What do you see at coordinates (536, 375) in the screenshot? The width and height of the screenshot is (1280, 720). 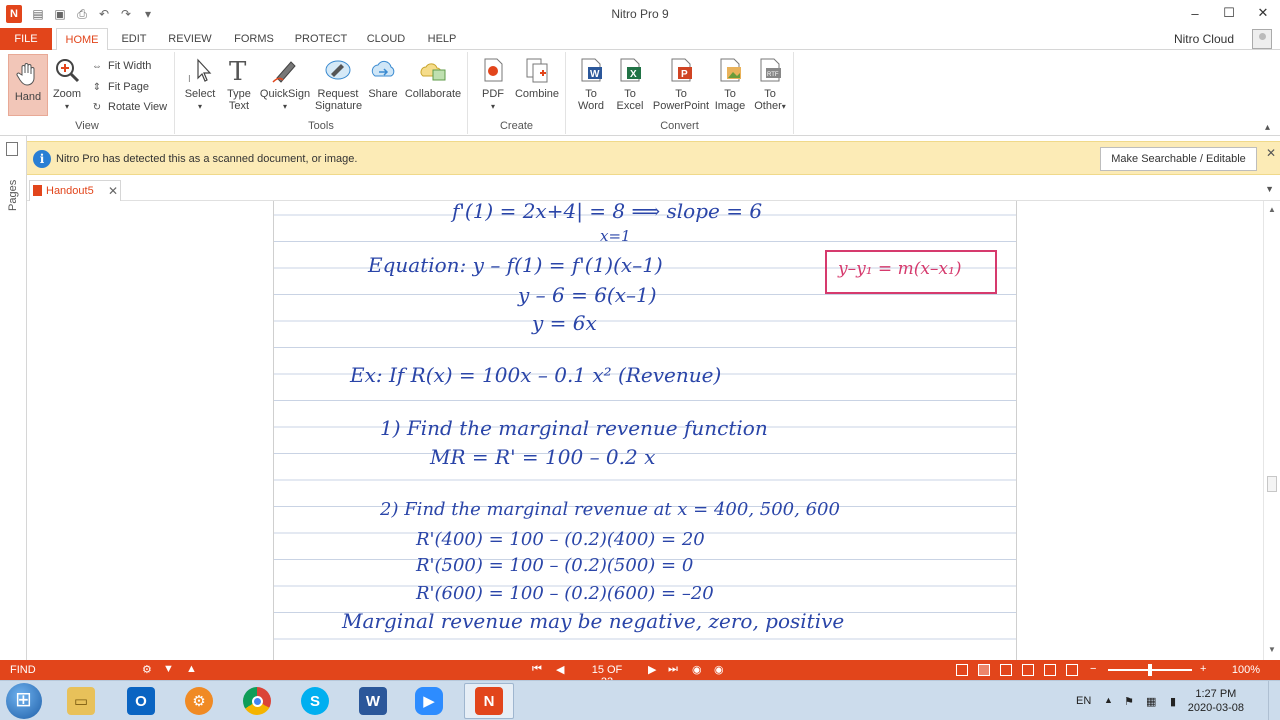 I see `handwritten-line: Ex: If R(x) = 100x – 0.1 x² (Revenue)` at bounding box center [536, 375].